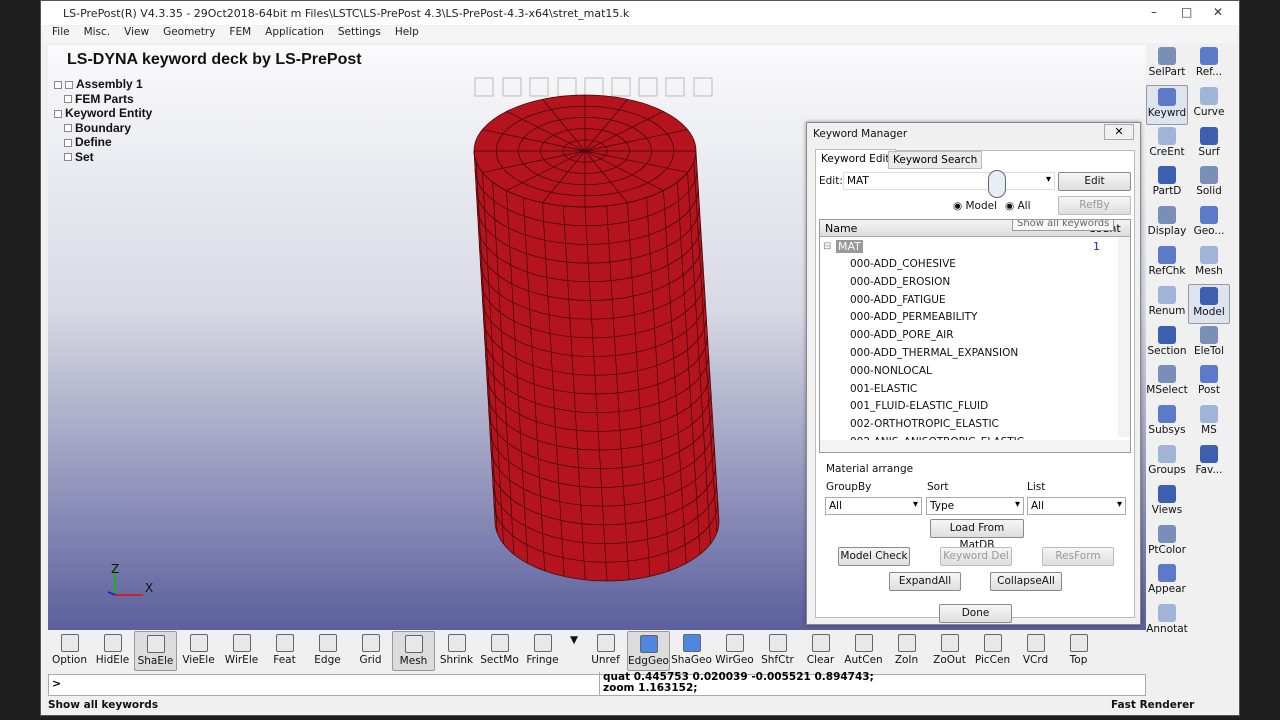  What do you see at coordinates (1124, 337) in the screenshot?
I see `vertical-scrollbar` at bounding box center [1124, 337].